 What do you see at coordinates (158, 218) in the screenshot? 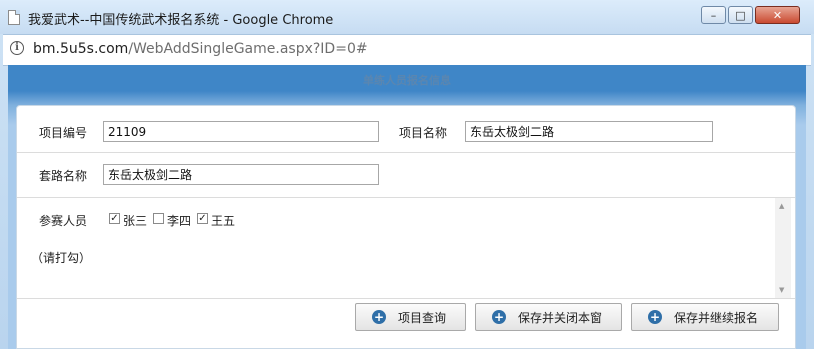
I see `participant-checkbox-lisi` at bounding box center [158, 218].